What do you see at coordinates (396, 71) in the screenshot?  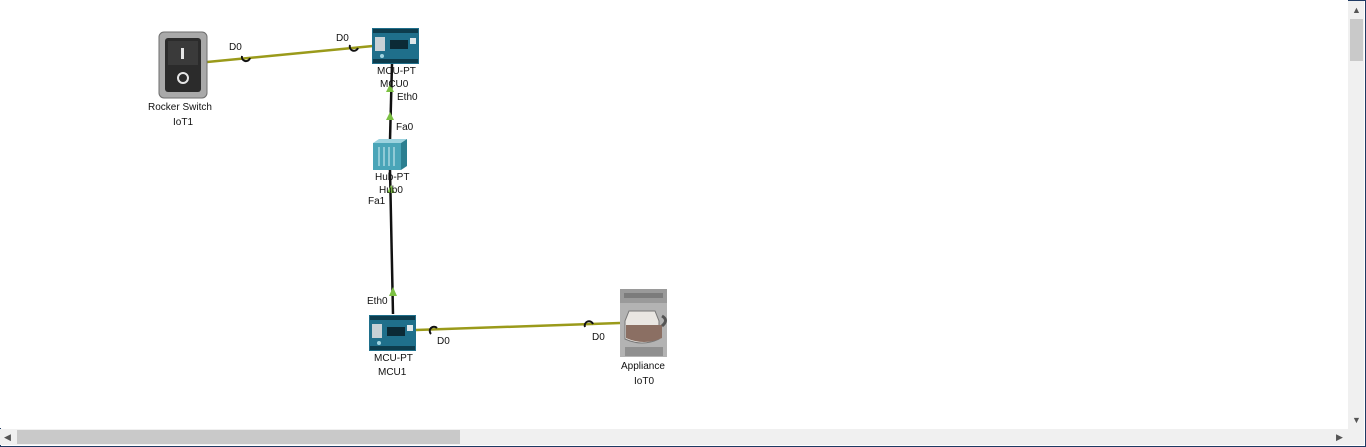 I see `mcu0-name: MCU-PT` at bounding box center [396, 71].